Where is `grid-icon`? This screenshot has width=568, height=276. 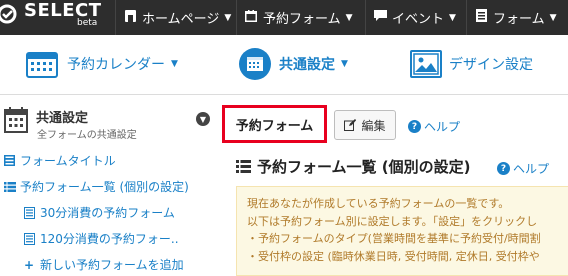 grid-icon is located at coordinates (10, 160).